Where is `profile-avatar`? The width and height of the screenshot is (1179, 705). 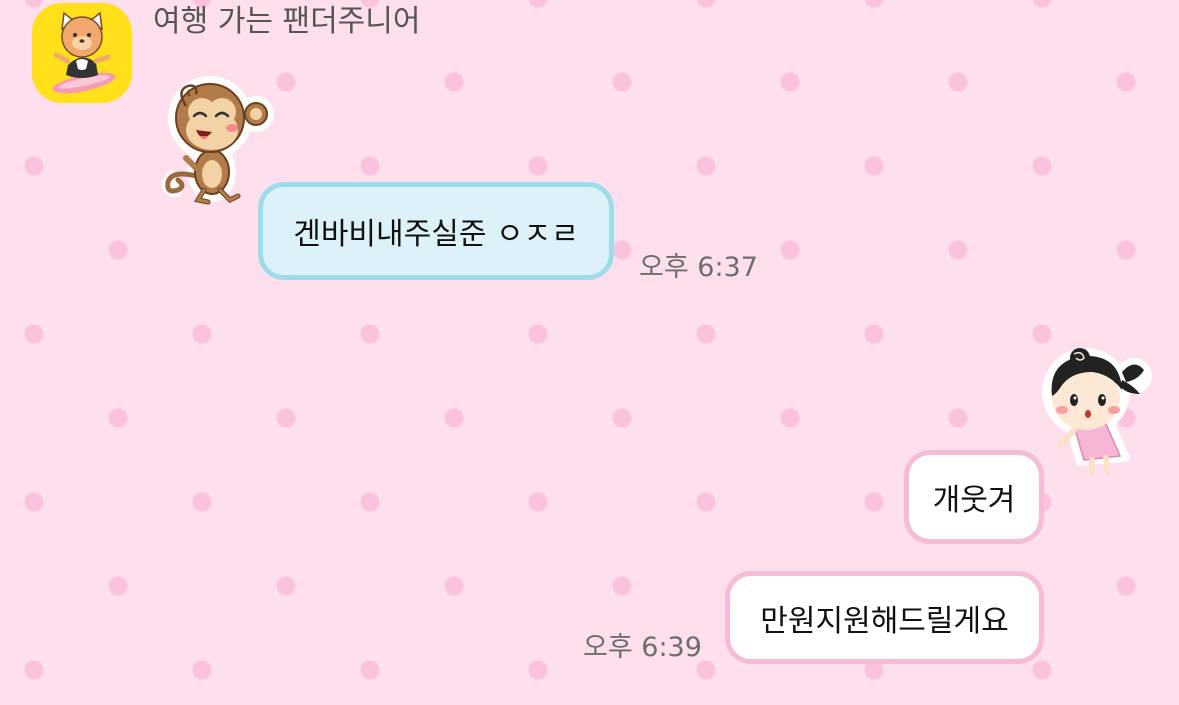 profile-avatar is located at coordinates (82, 53).